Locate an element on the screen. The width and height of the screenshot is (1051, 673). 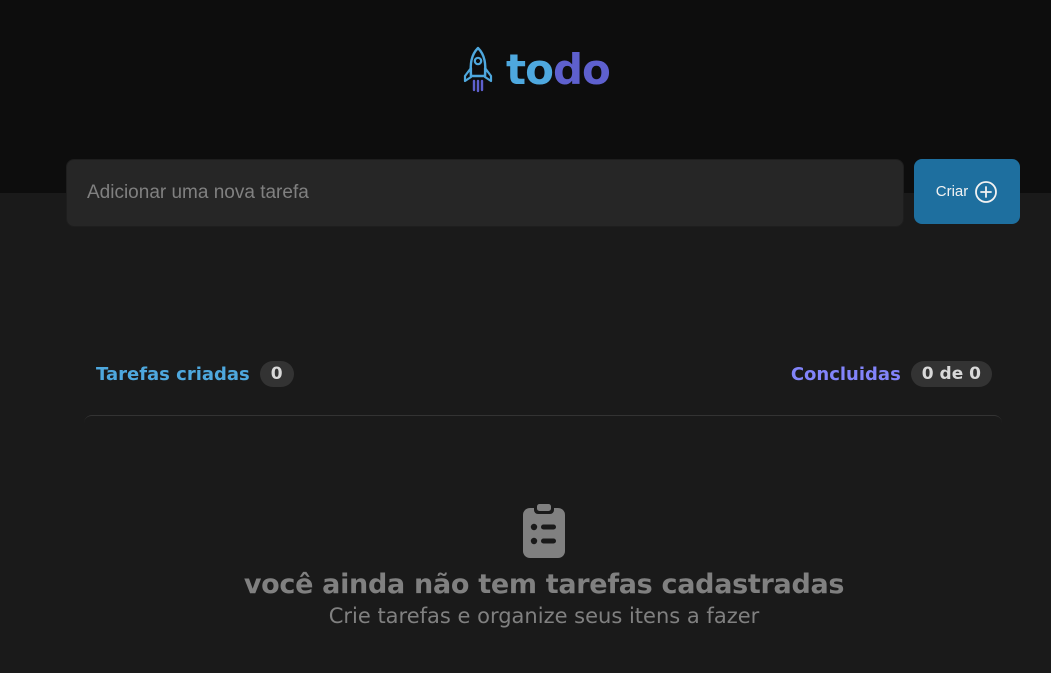
created-tasks-stat: Tarefas criadas 0 is located at coordinates (195, 374).